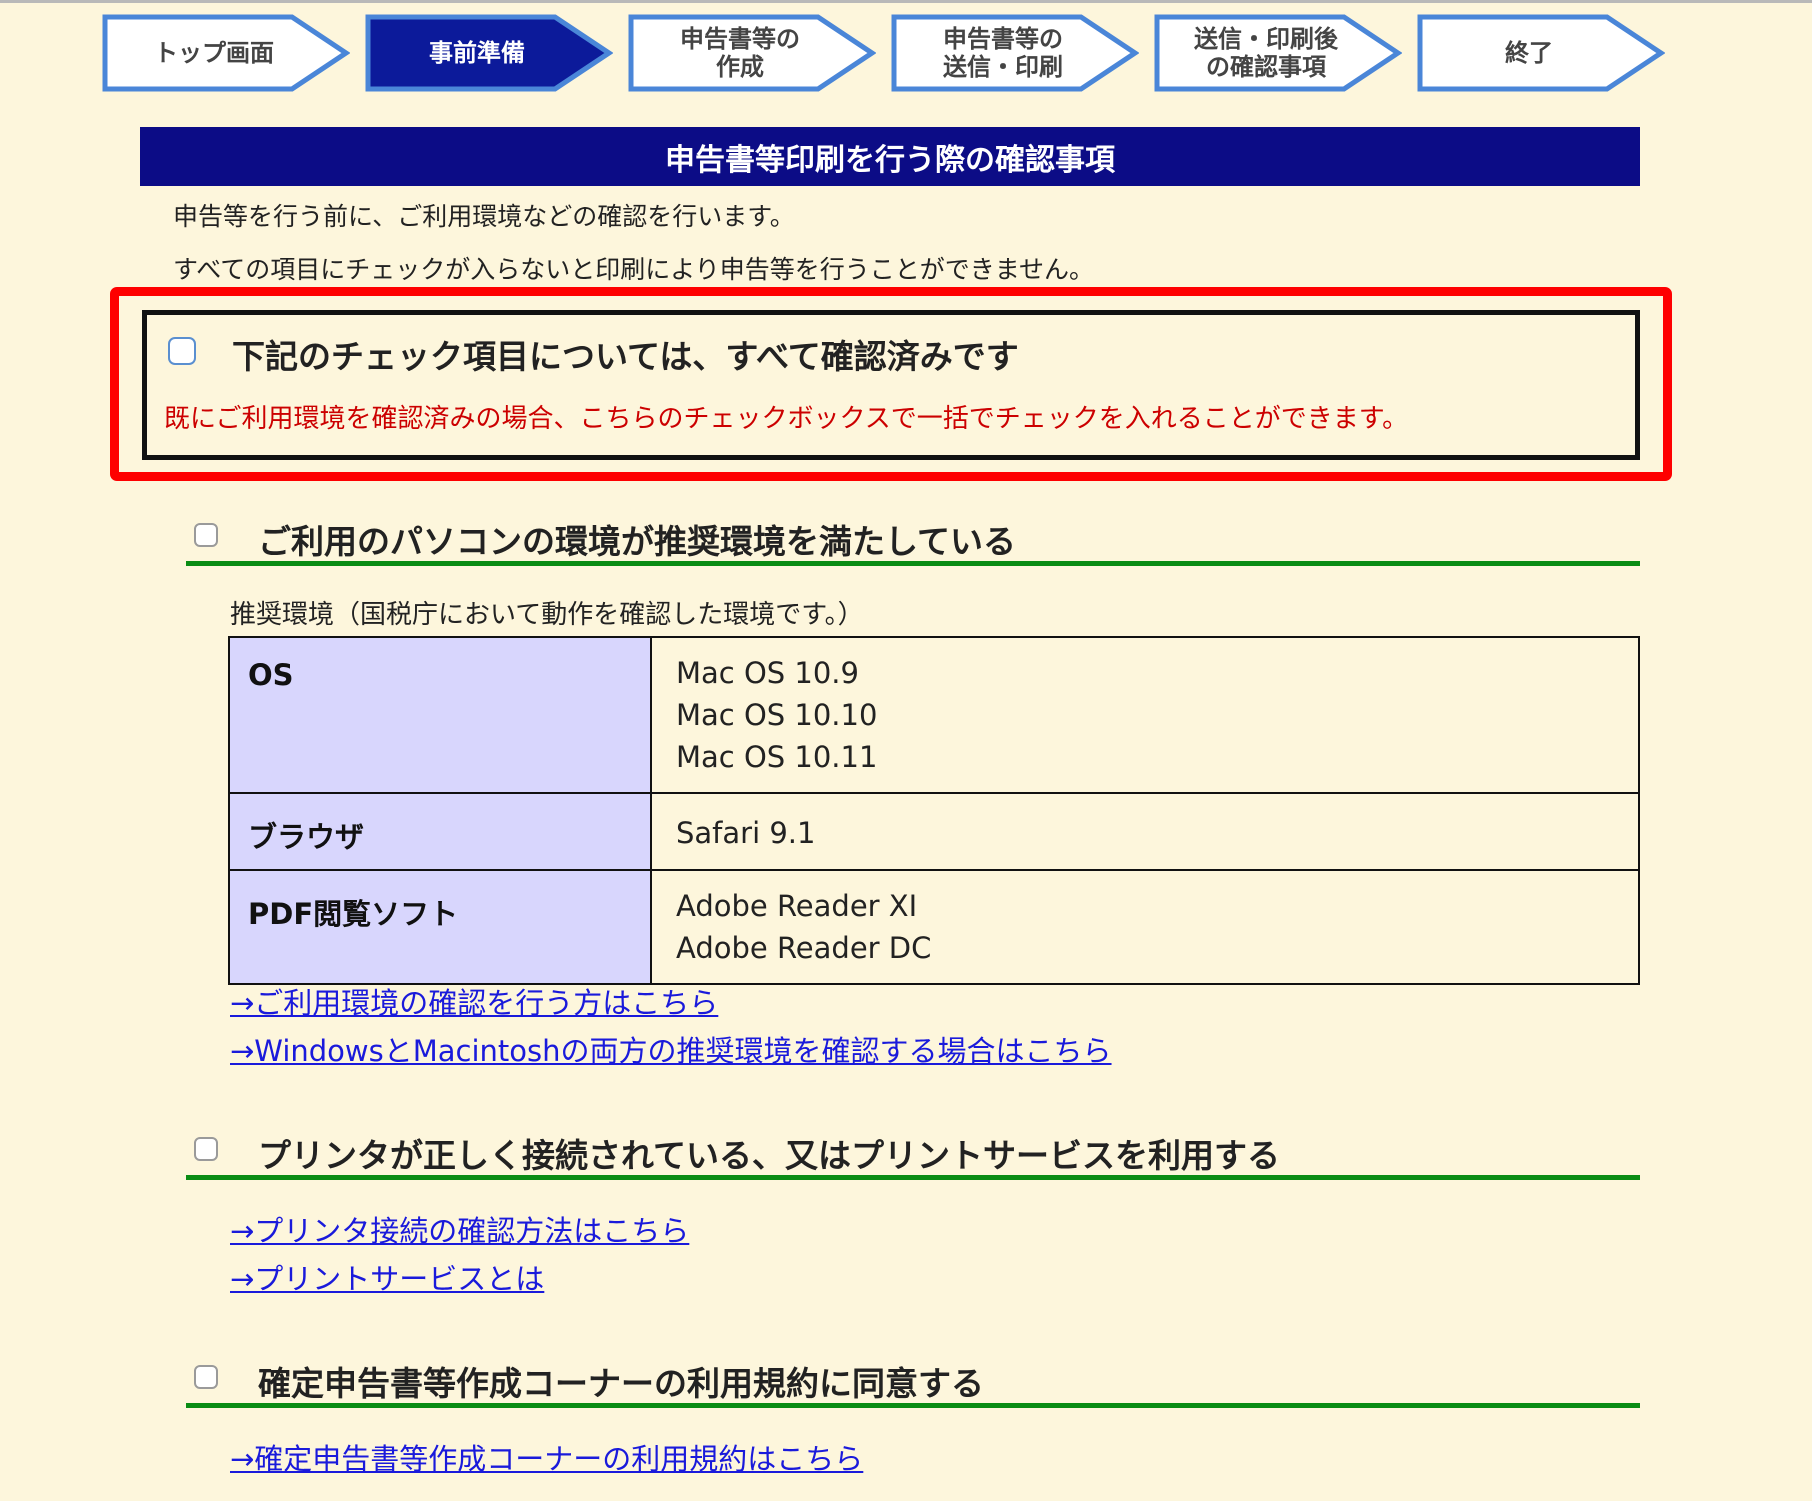  Describe the element at coordinates (767, 673) in the screenshot. I see `os-value: Mac OS 10.9` at that location.